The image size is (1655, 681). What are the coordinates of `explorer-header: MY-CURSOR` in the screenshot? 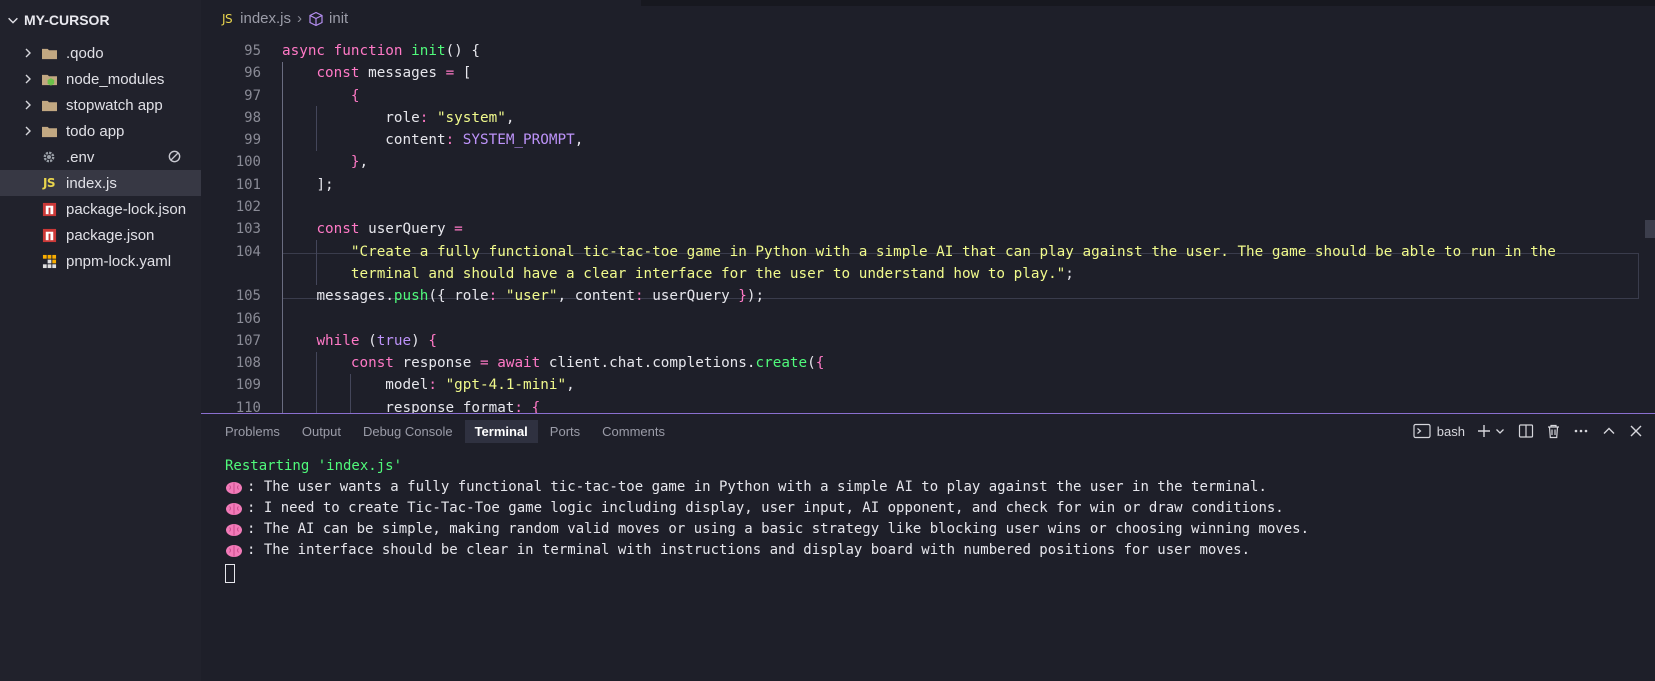 It's located at (100, 20).